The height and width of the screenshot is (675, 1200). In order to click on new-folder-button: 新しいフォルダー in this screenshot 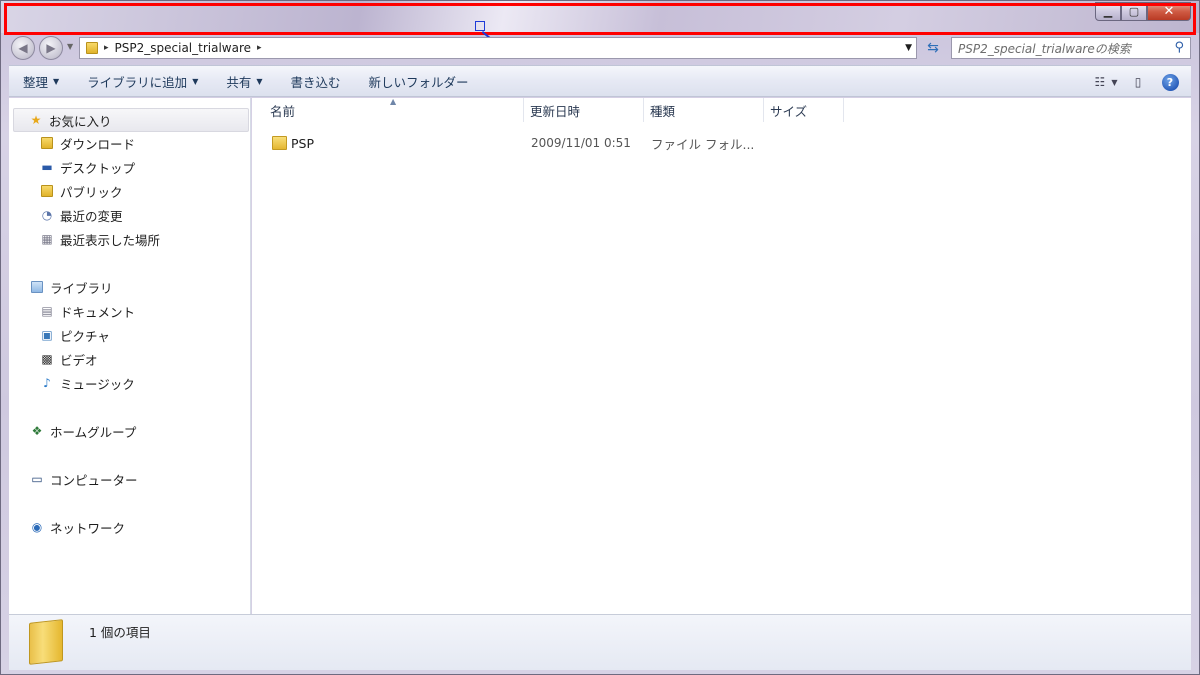, I will do `click(419, 81)`.